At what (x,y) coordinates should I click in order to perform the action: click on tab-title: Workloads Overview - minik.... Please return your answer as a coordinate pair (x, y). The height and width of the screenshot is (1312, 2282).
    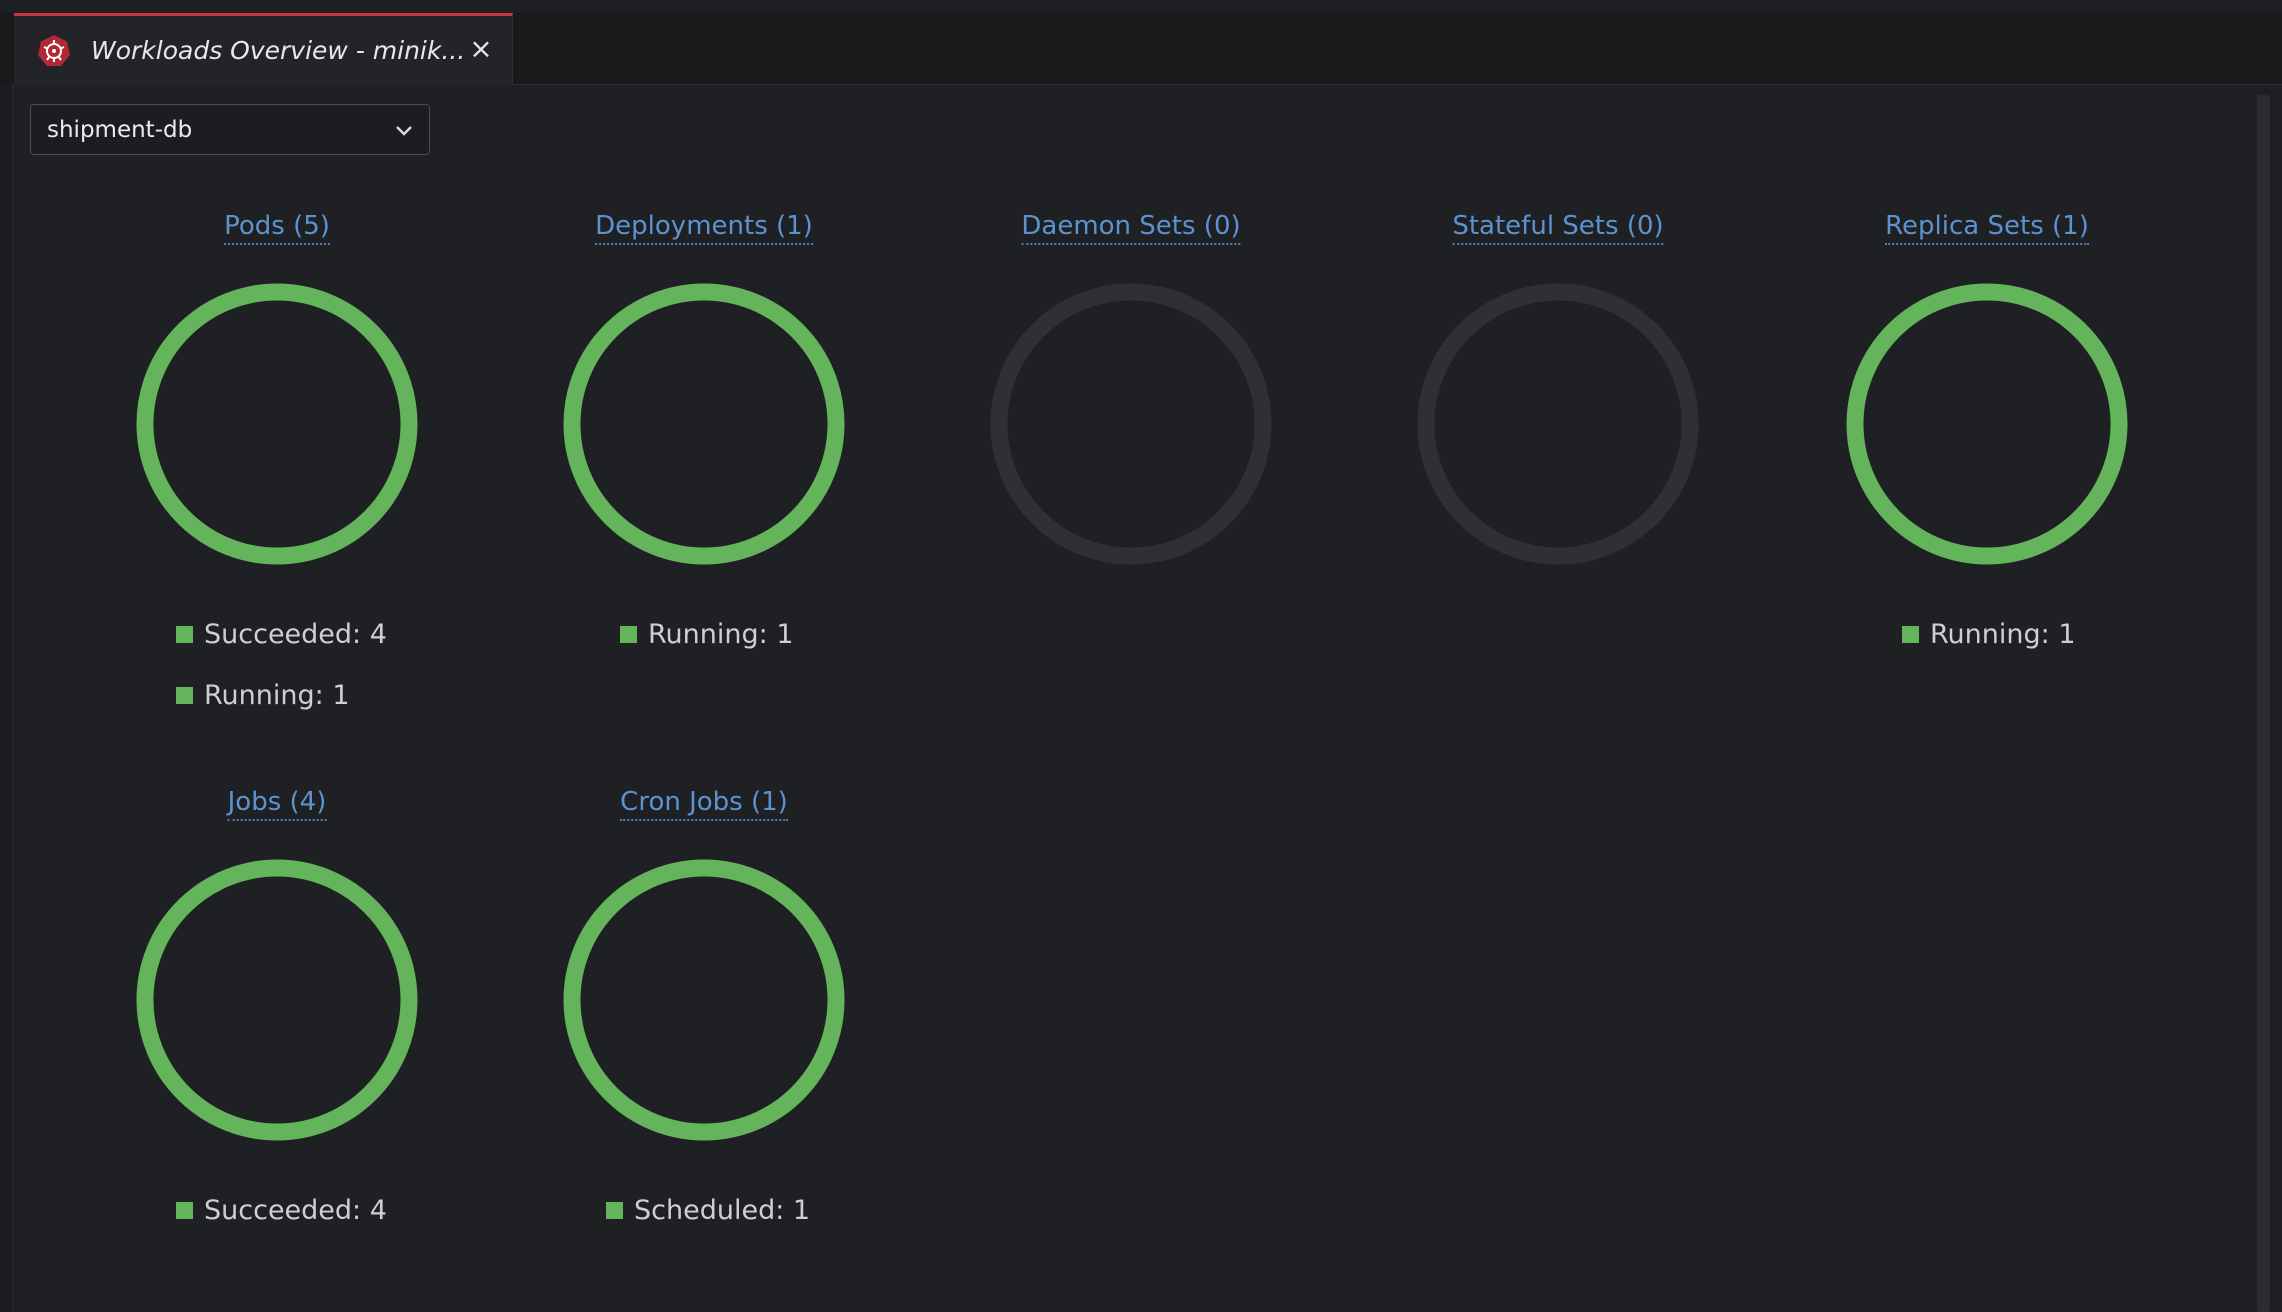
    Looking at the image, I should click on (278, 50).